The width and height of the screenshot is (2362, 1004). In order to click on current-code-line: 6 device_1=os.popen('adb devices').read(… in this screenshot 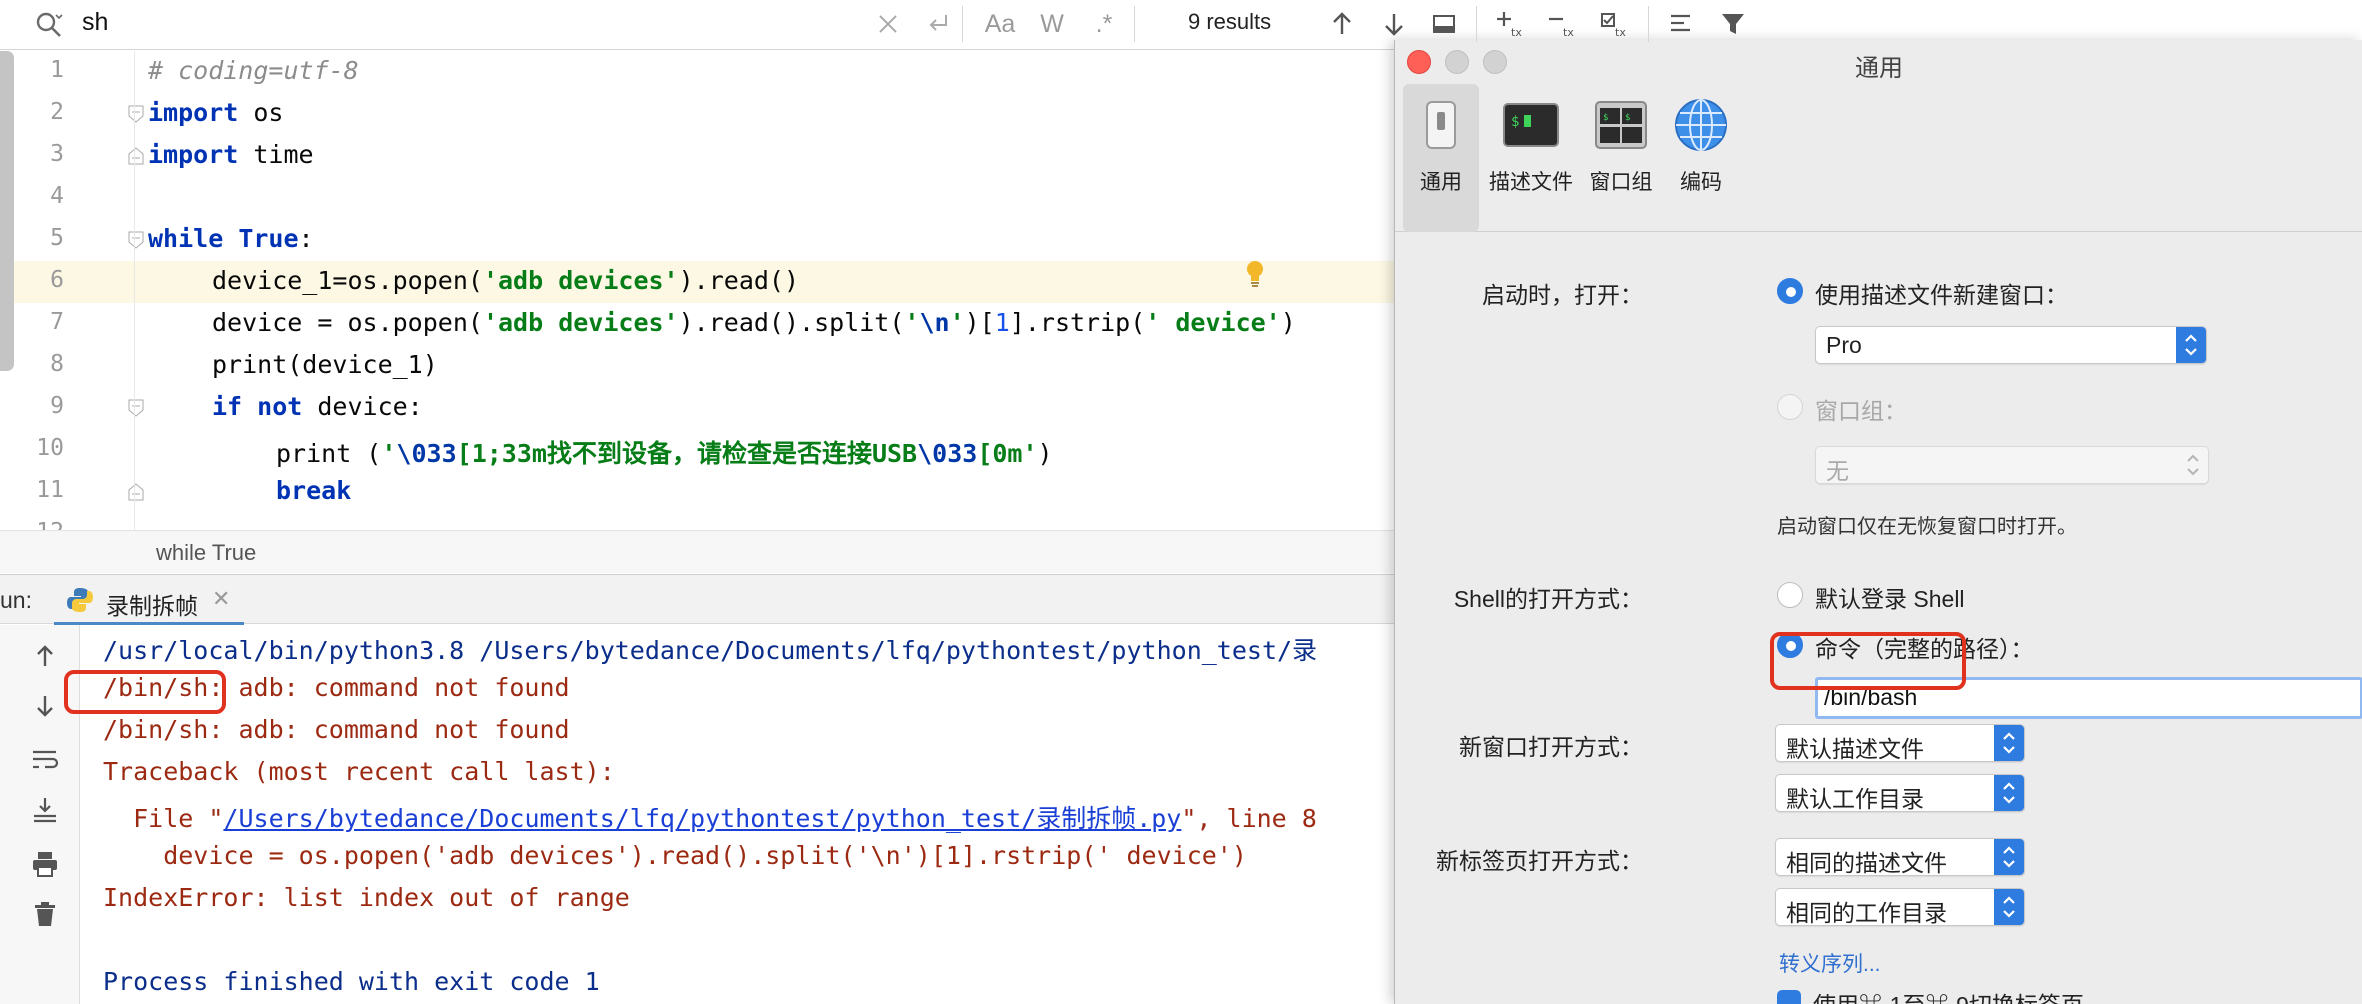, I will do `click(697, 282)`.